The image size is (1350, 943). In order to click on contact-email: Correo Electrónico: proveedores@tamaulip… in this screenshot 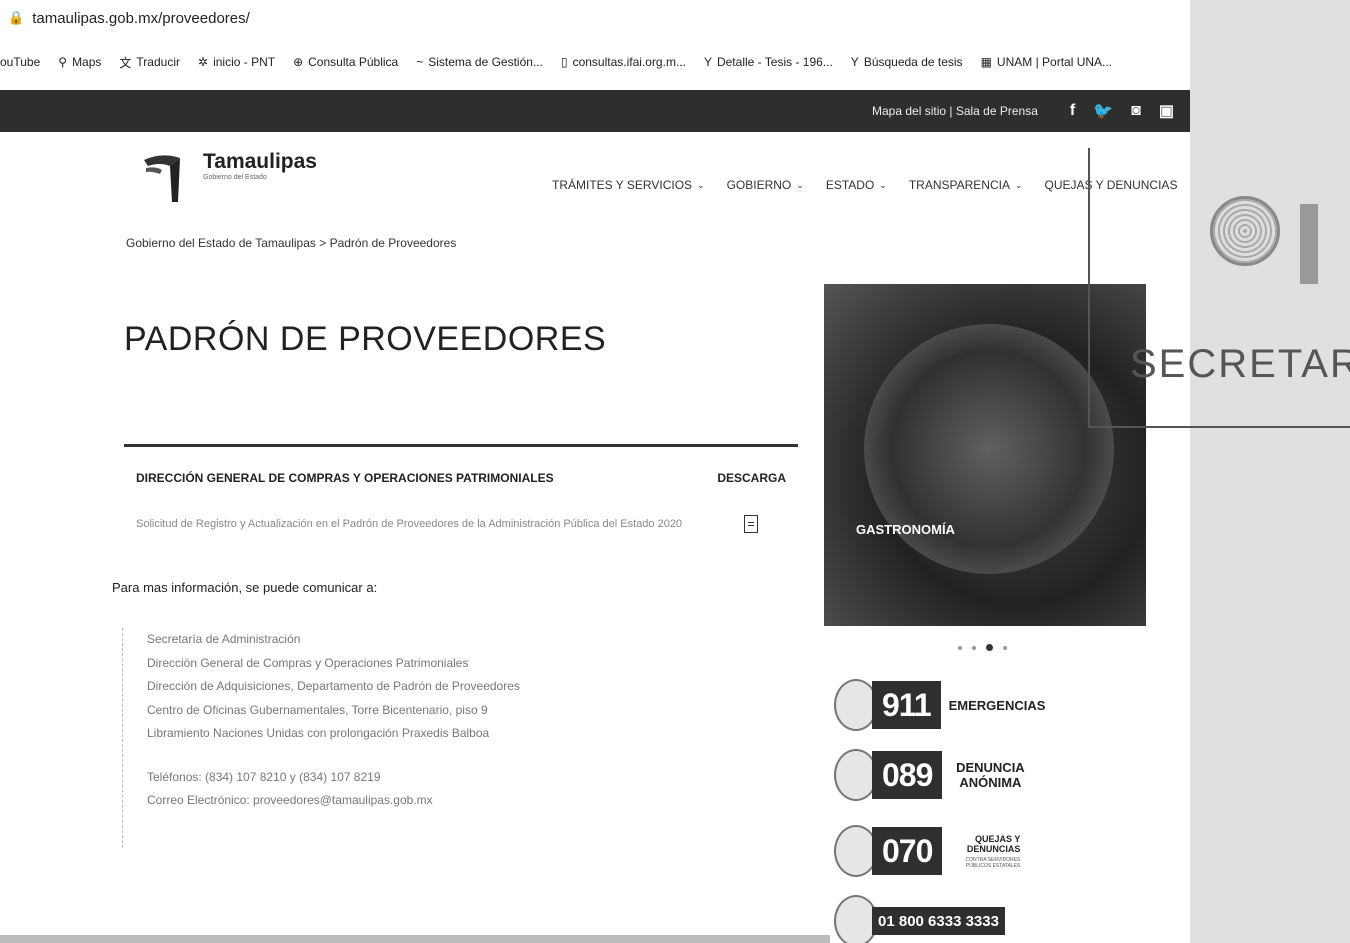, I will do `click(333, 801)`.